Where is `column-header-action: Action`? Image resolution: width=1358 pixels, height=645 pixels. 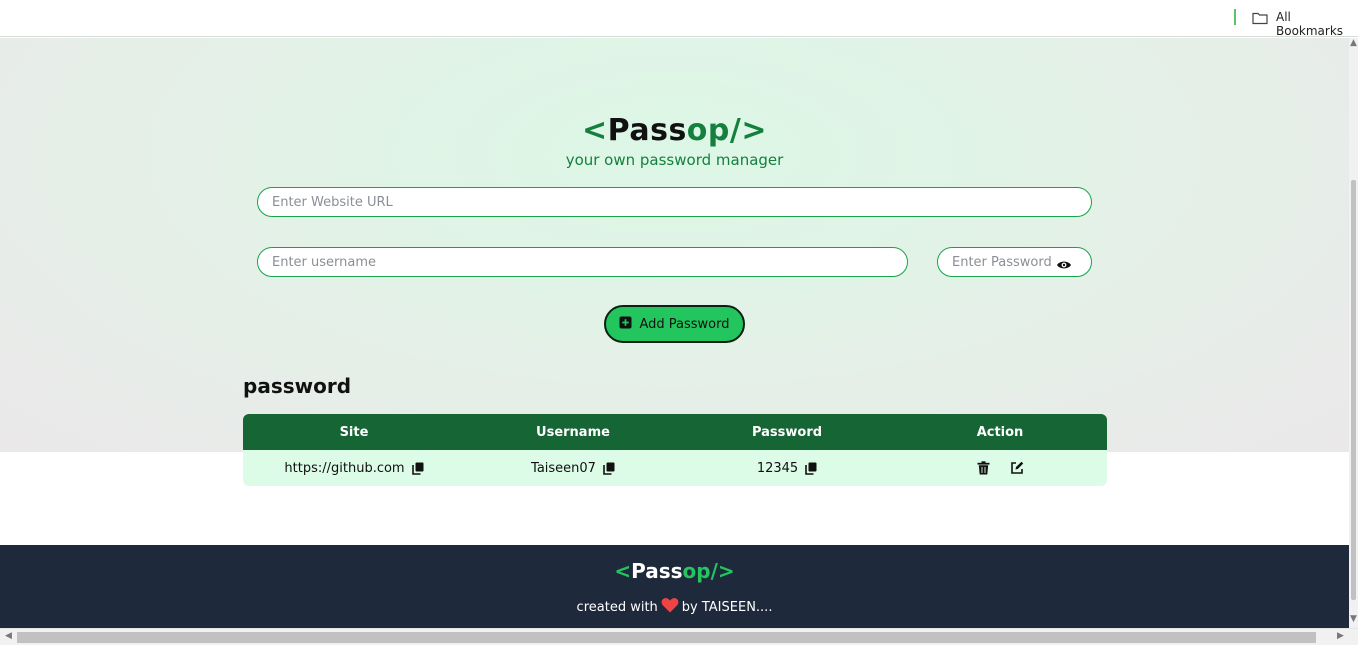
column-header-action: Action is located at coordinates (1000, 432).